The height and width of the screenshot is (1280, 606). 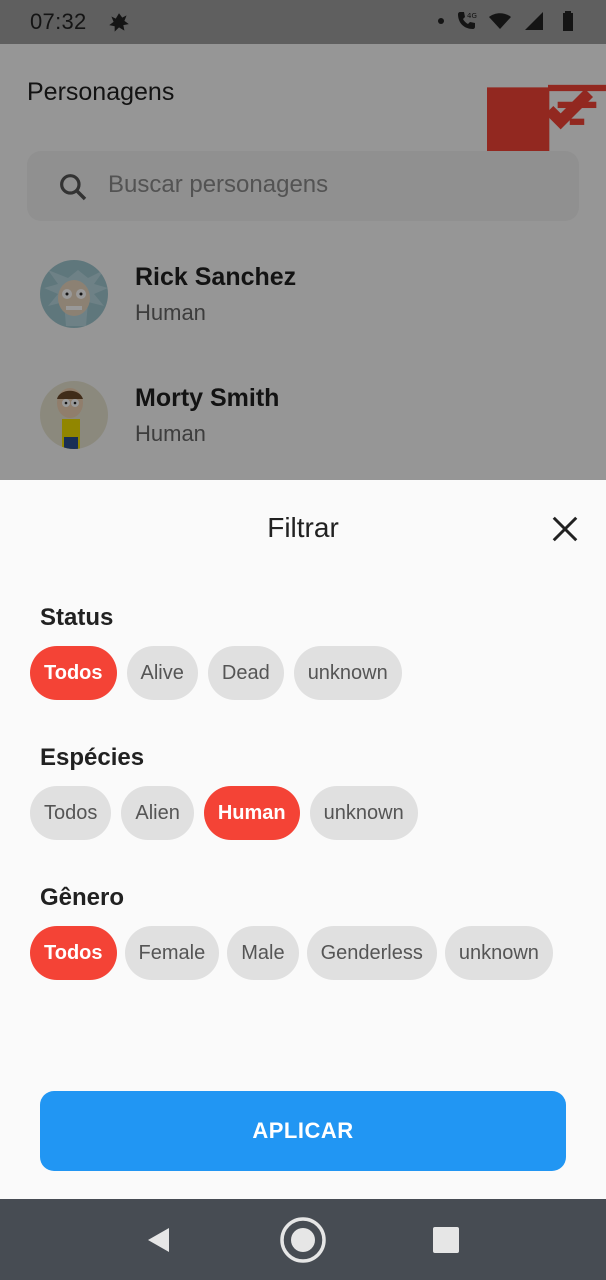 I want to click on status-chips: Todos Alive Dead unknown, so click(x=216, y=673).